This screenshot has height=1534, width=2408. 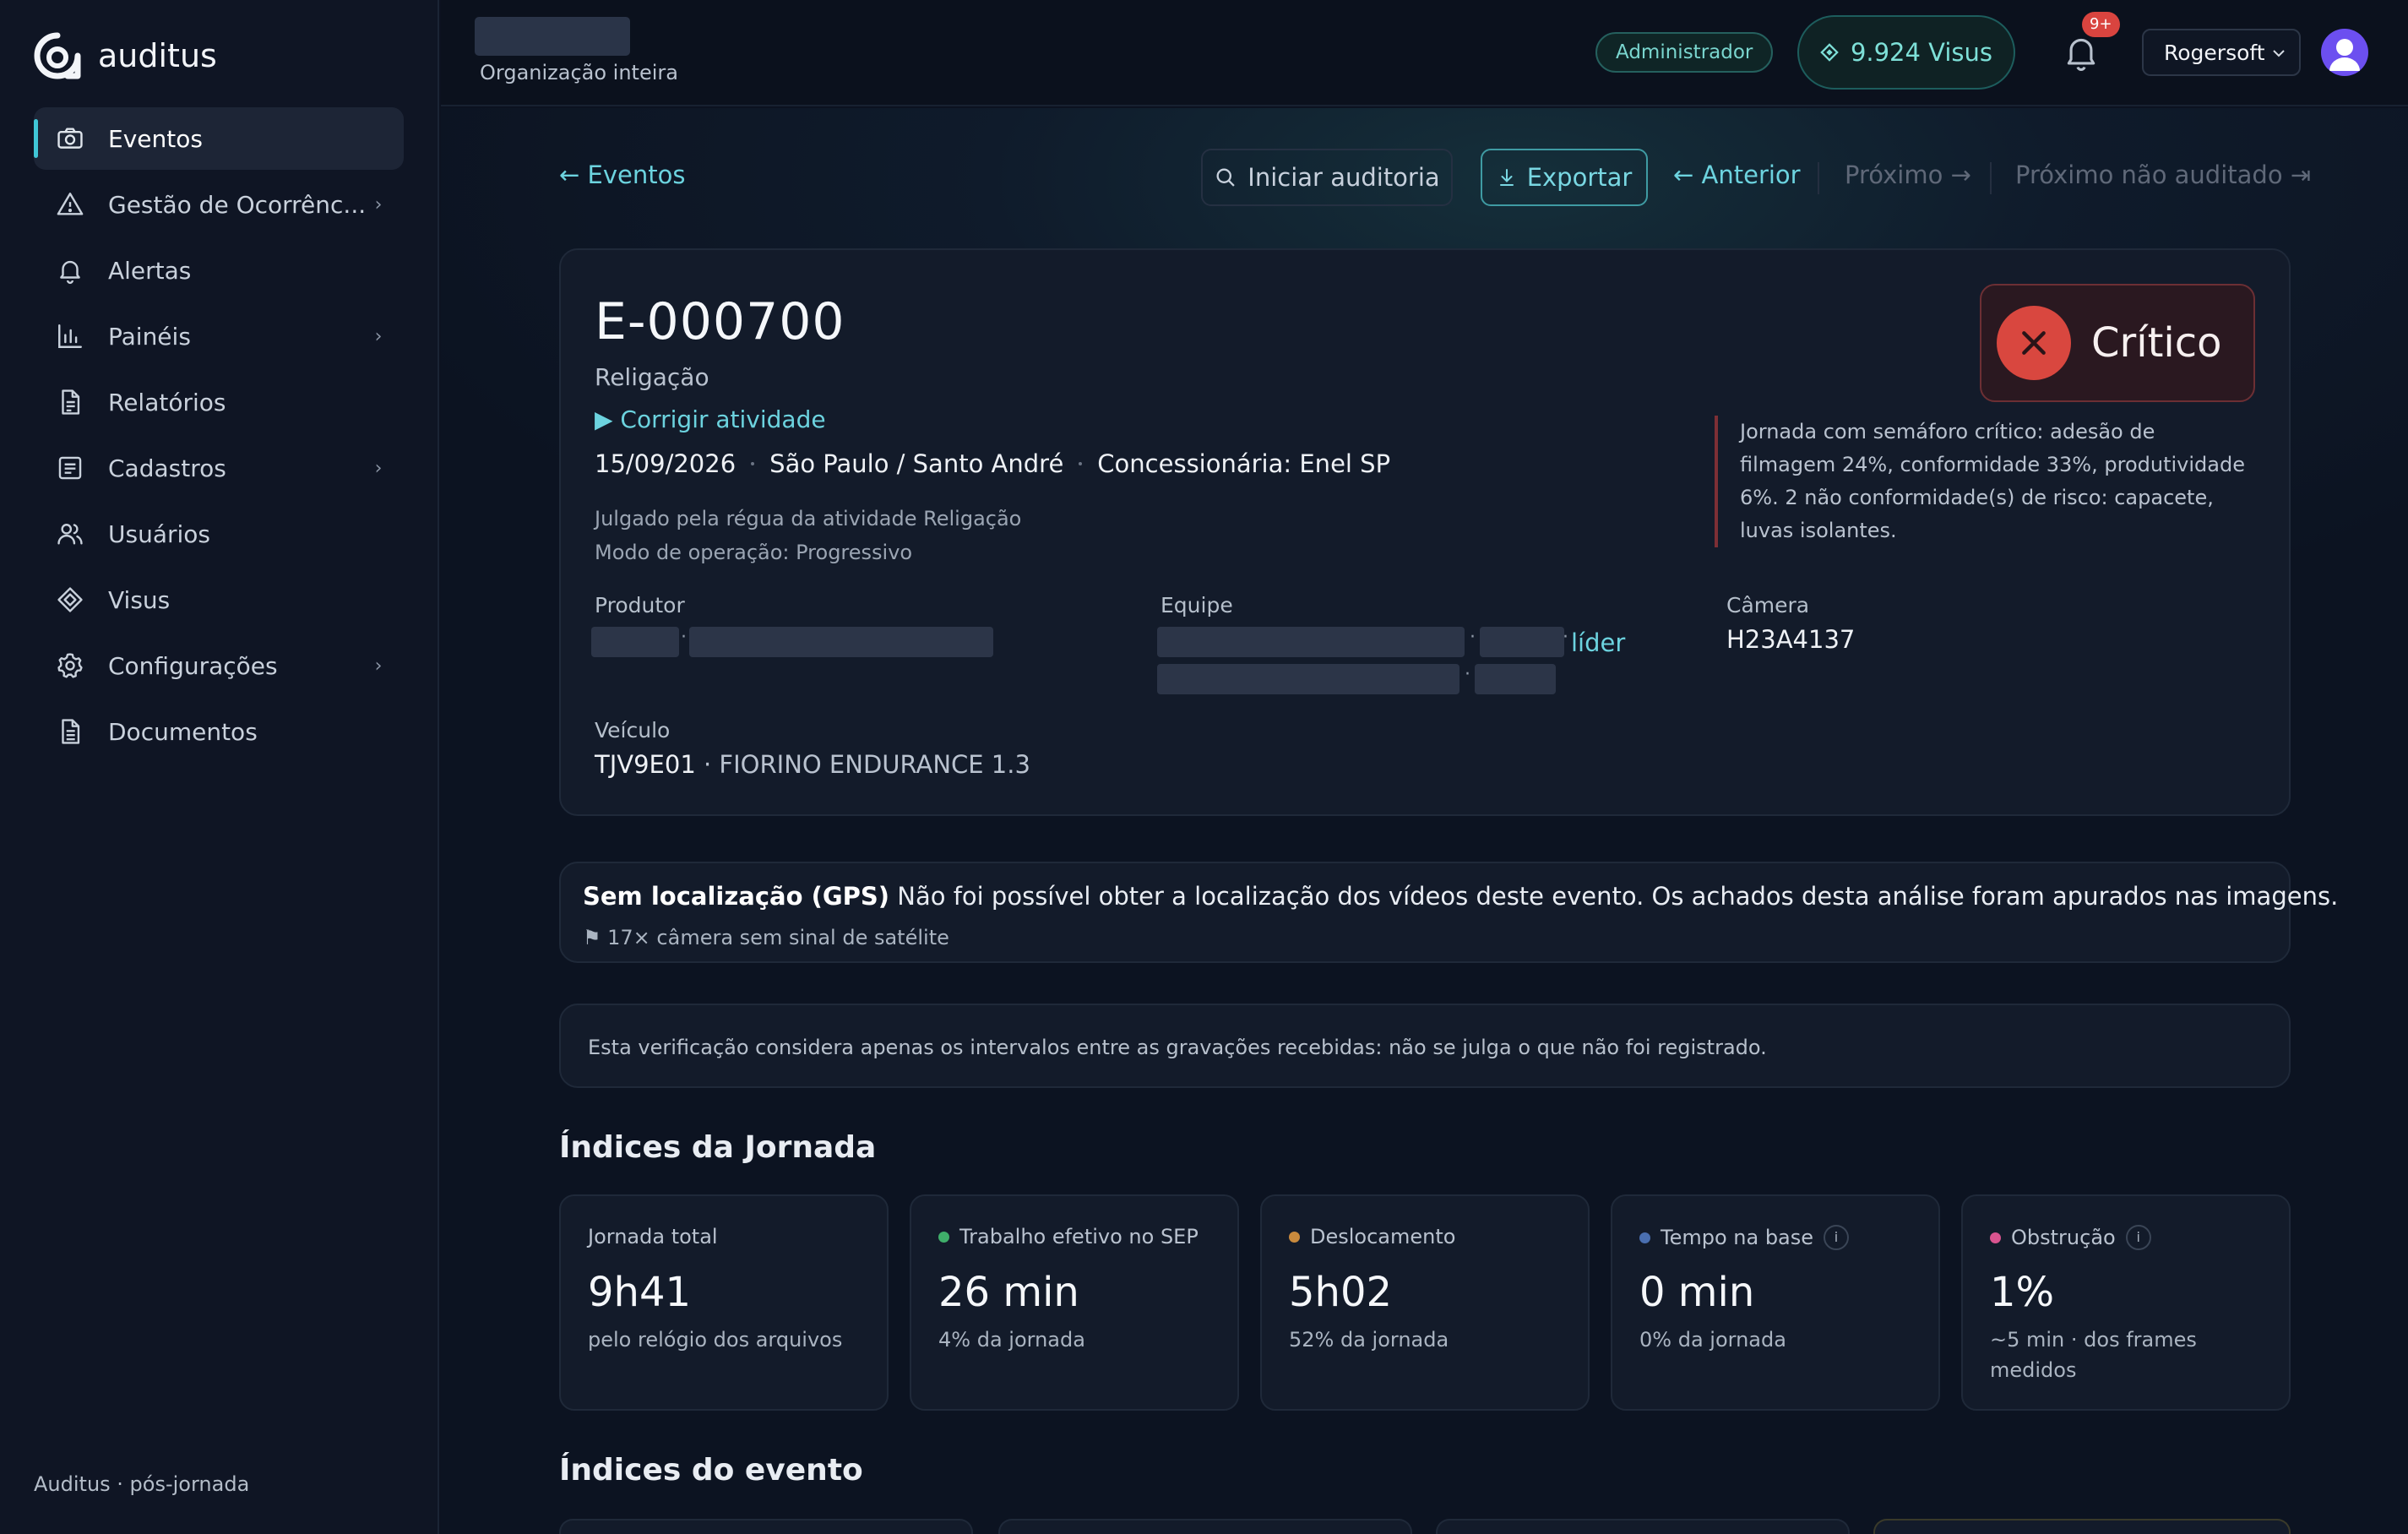 What do you see at coordinates (167, 402) in the screenshot?
I see `sidebar-item-label: Relatórios` at bounding box center [167, 402].